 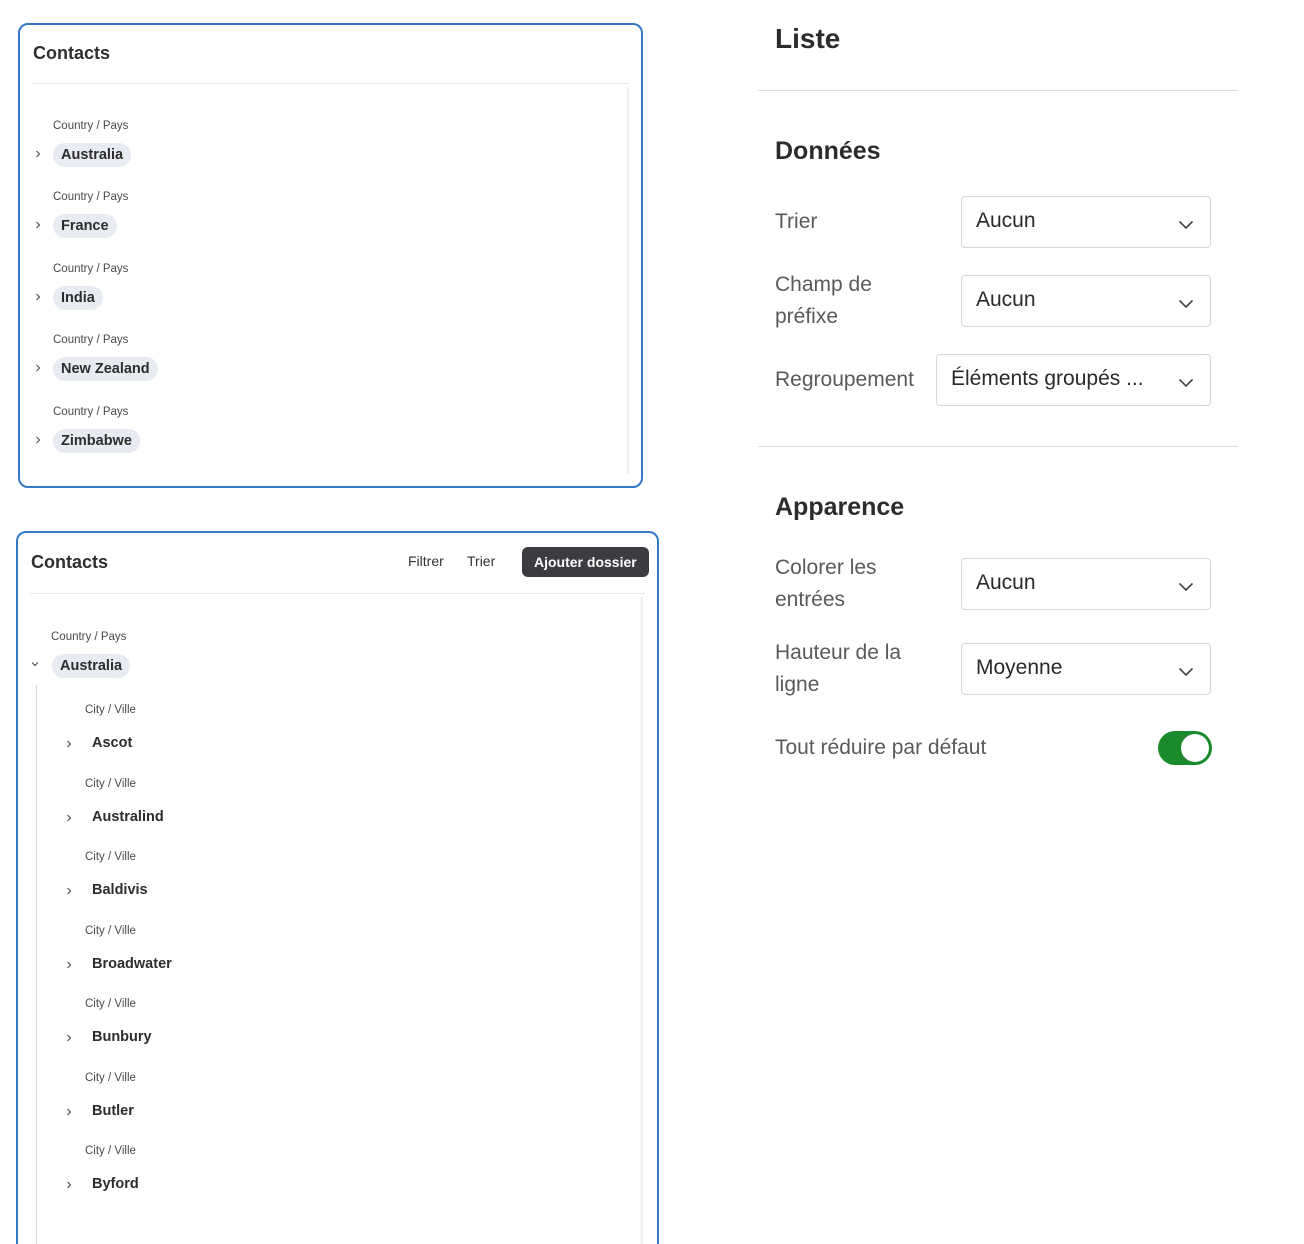 What do you see at coordinates (426, 561) in the screenshot?
I see `filter-button: Filtrer` at bounding box center [426, 561].